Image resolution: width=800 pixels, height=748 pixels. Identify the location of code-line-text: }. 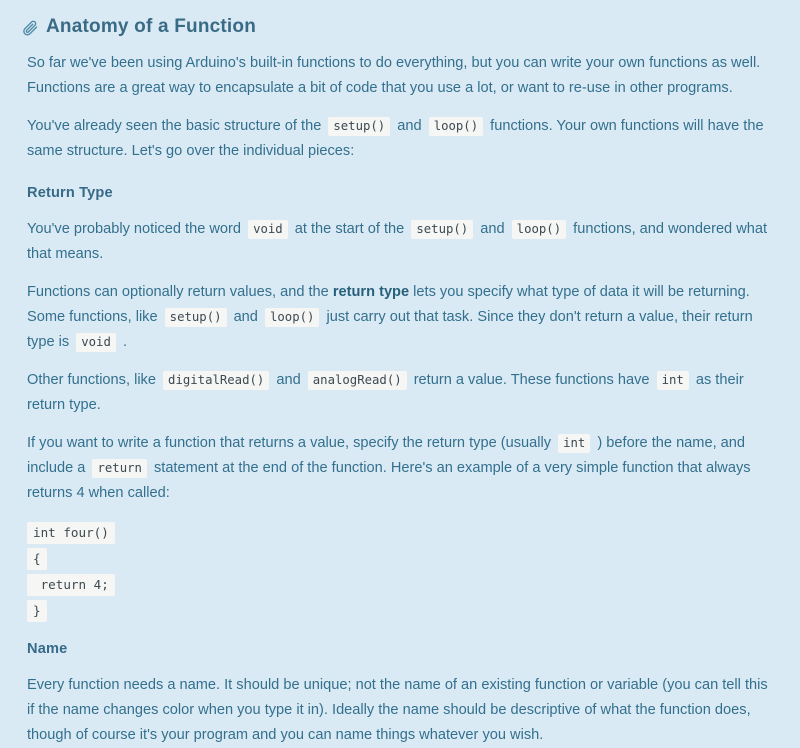
(37, 611).